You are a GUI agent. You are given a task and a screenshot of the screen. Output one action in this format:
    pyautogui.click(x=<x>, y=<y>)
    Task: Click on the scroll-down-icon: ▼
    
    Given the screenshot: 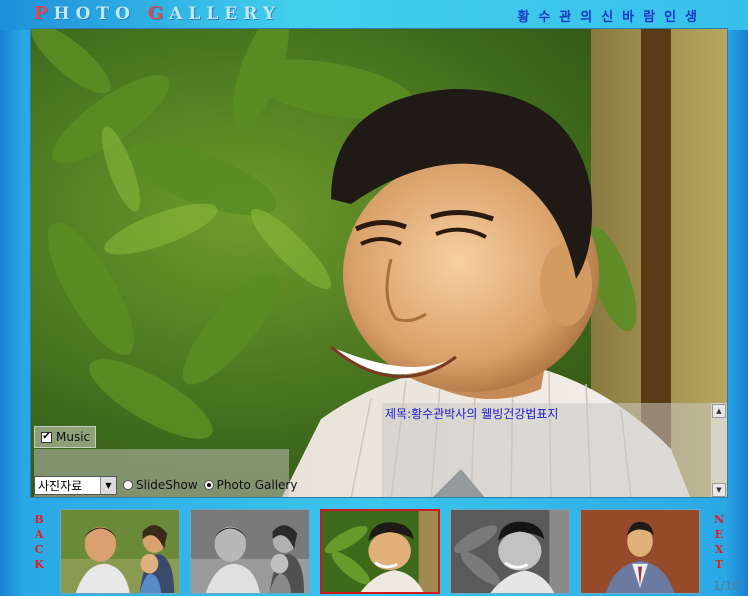 What is the action you would take?
    pyautogui.click(x=719, y=490)
    